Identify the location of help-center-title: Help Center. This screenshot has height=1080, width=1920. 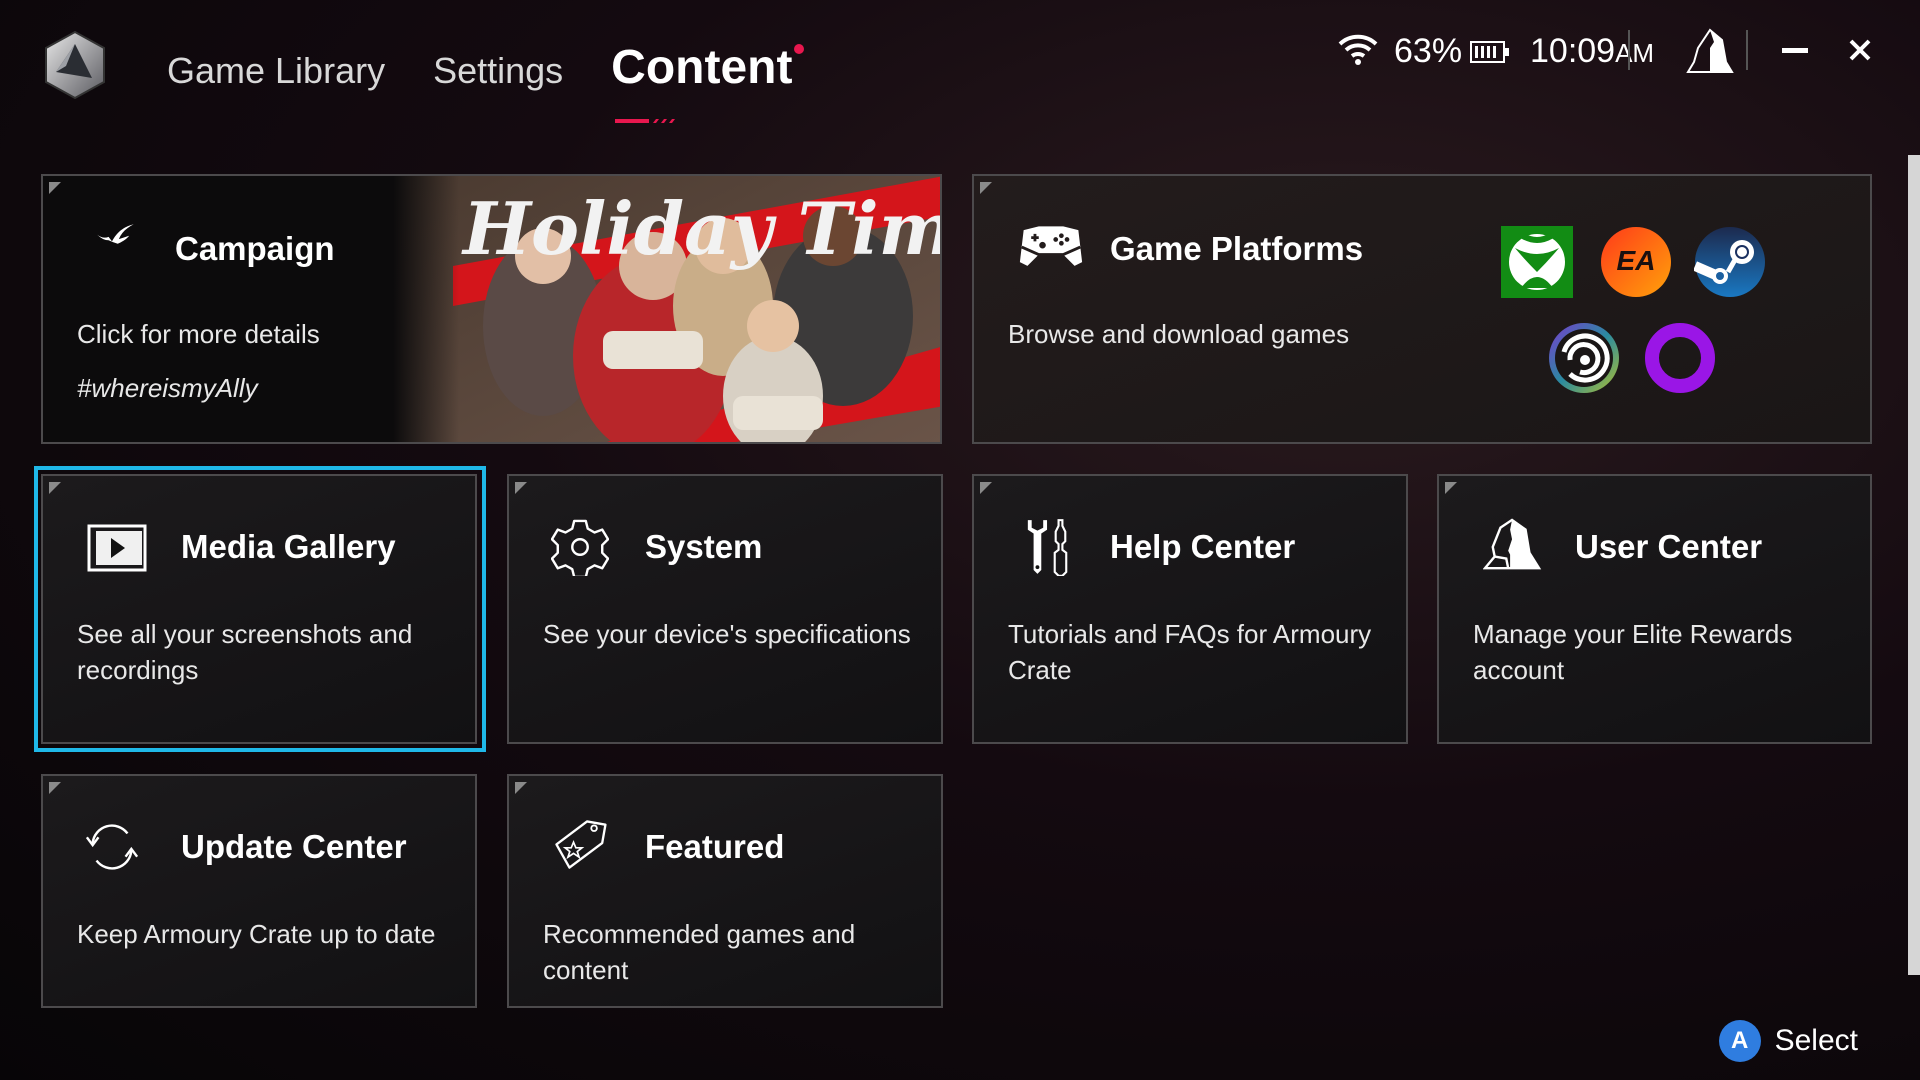
(1203, 546).